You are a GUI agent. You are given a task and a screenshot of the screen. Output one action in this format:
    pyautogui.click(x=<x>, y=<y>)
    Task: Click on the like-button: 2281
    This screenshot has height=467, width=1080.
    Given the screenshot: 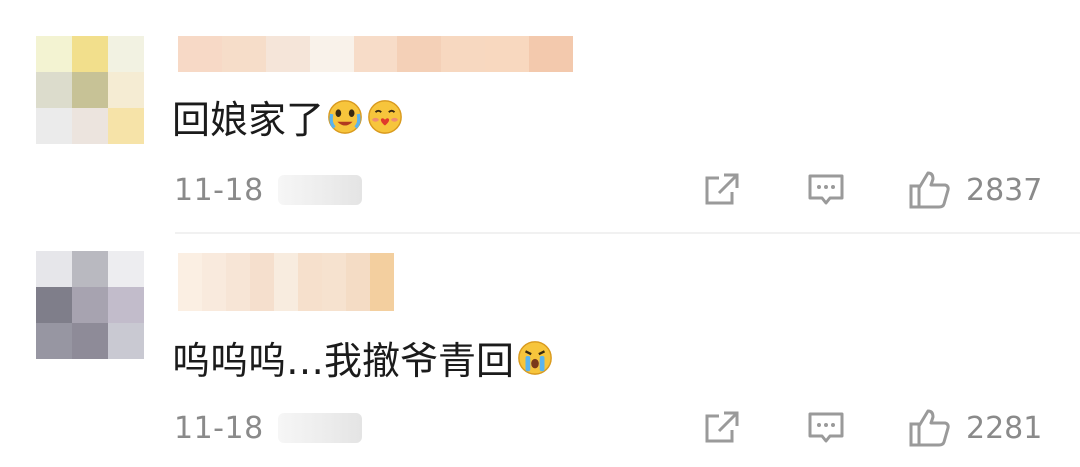 What is the action you would take?
    pyautogui.click(x=975, y=428)
    